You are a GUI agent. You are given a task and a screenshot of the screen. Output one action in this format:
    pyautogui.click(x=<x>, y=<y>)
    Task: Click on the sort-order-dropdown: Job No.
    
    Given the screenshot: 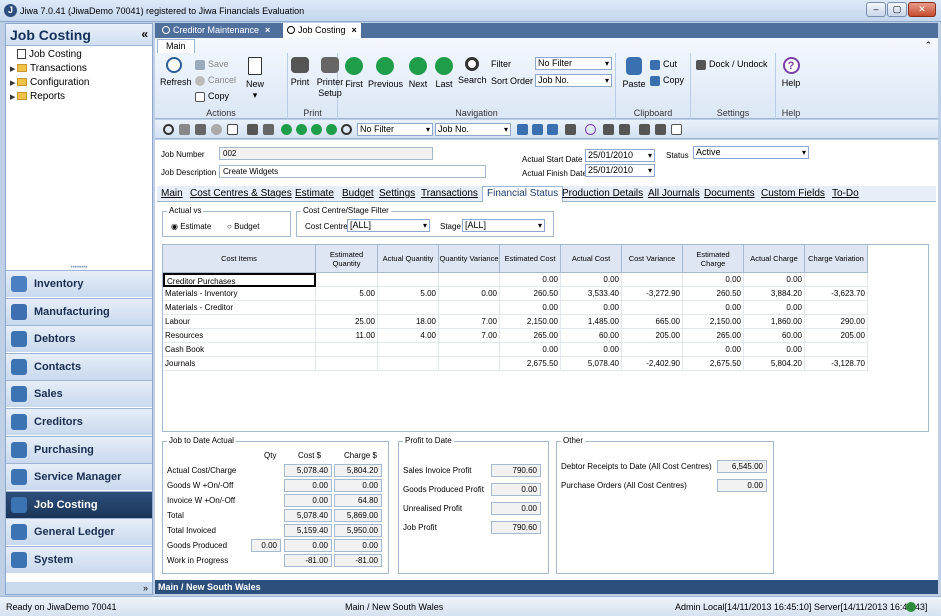 What is the action you would take?
    pyautogui.click(x=573, y=80)
    